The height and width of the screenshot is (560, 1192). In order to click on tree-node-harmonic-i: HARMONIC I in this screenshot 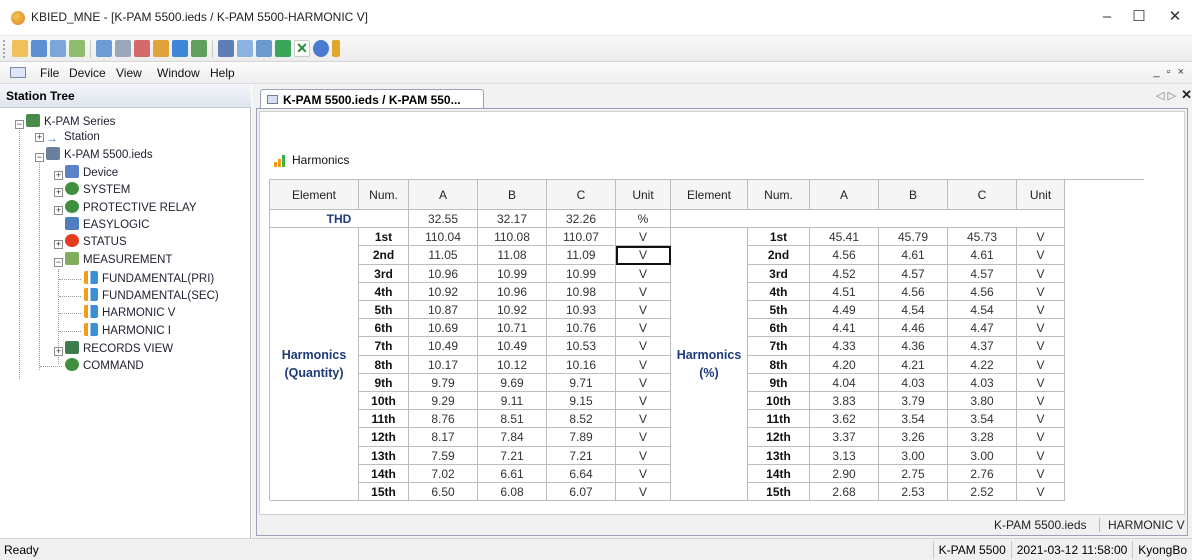, I will do `click(127, 331)`.